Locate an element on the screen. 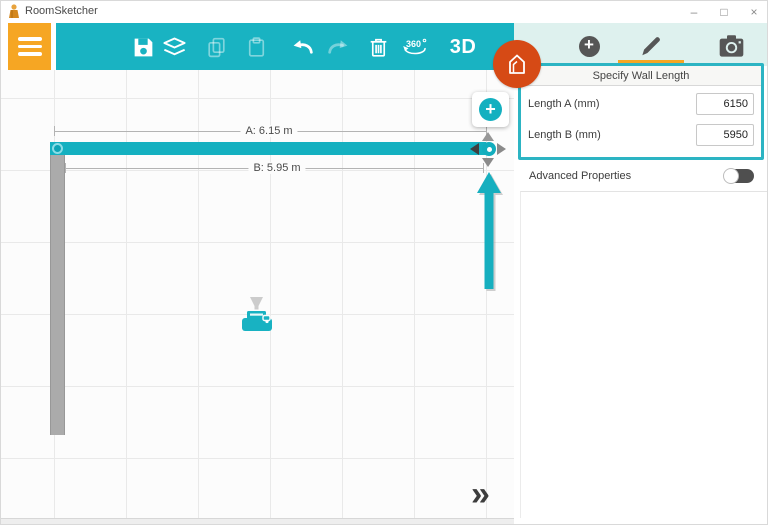 The width and height of the screenshot is (768, 525). save-button is located at coordinates (143, 47).